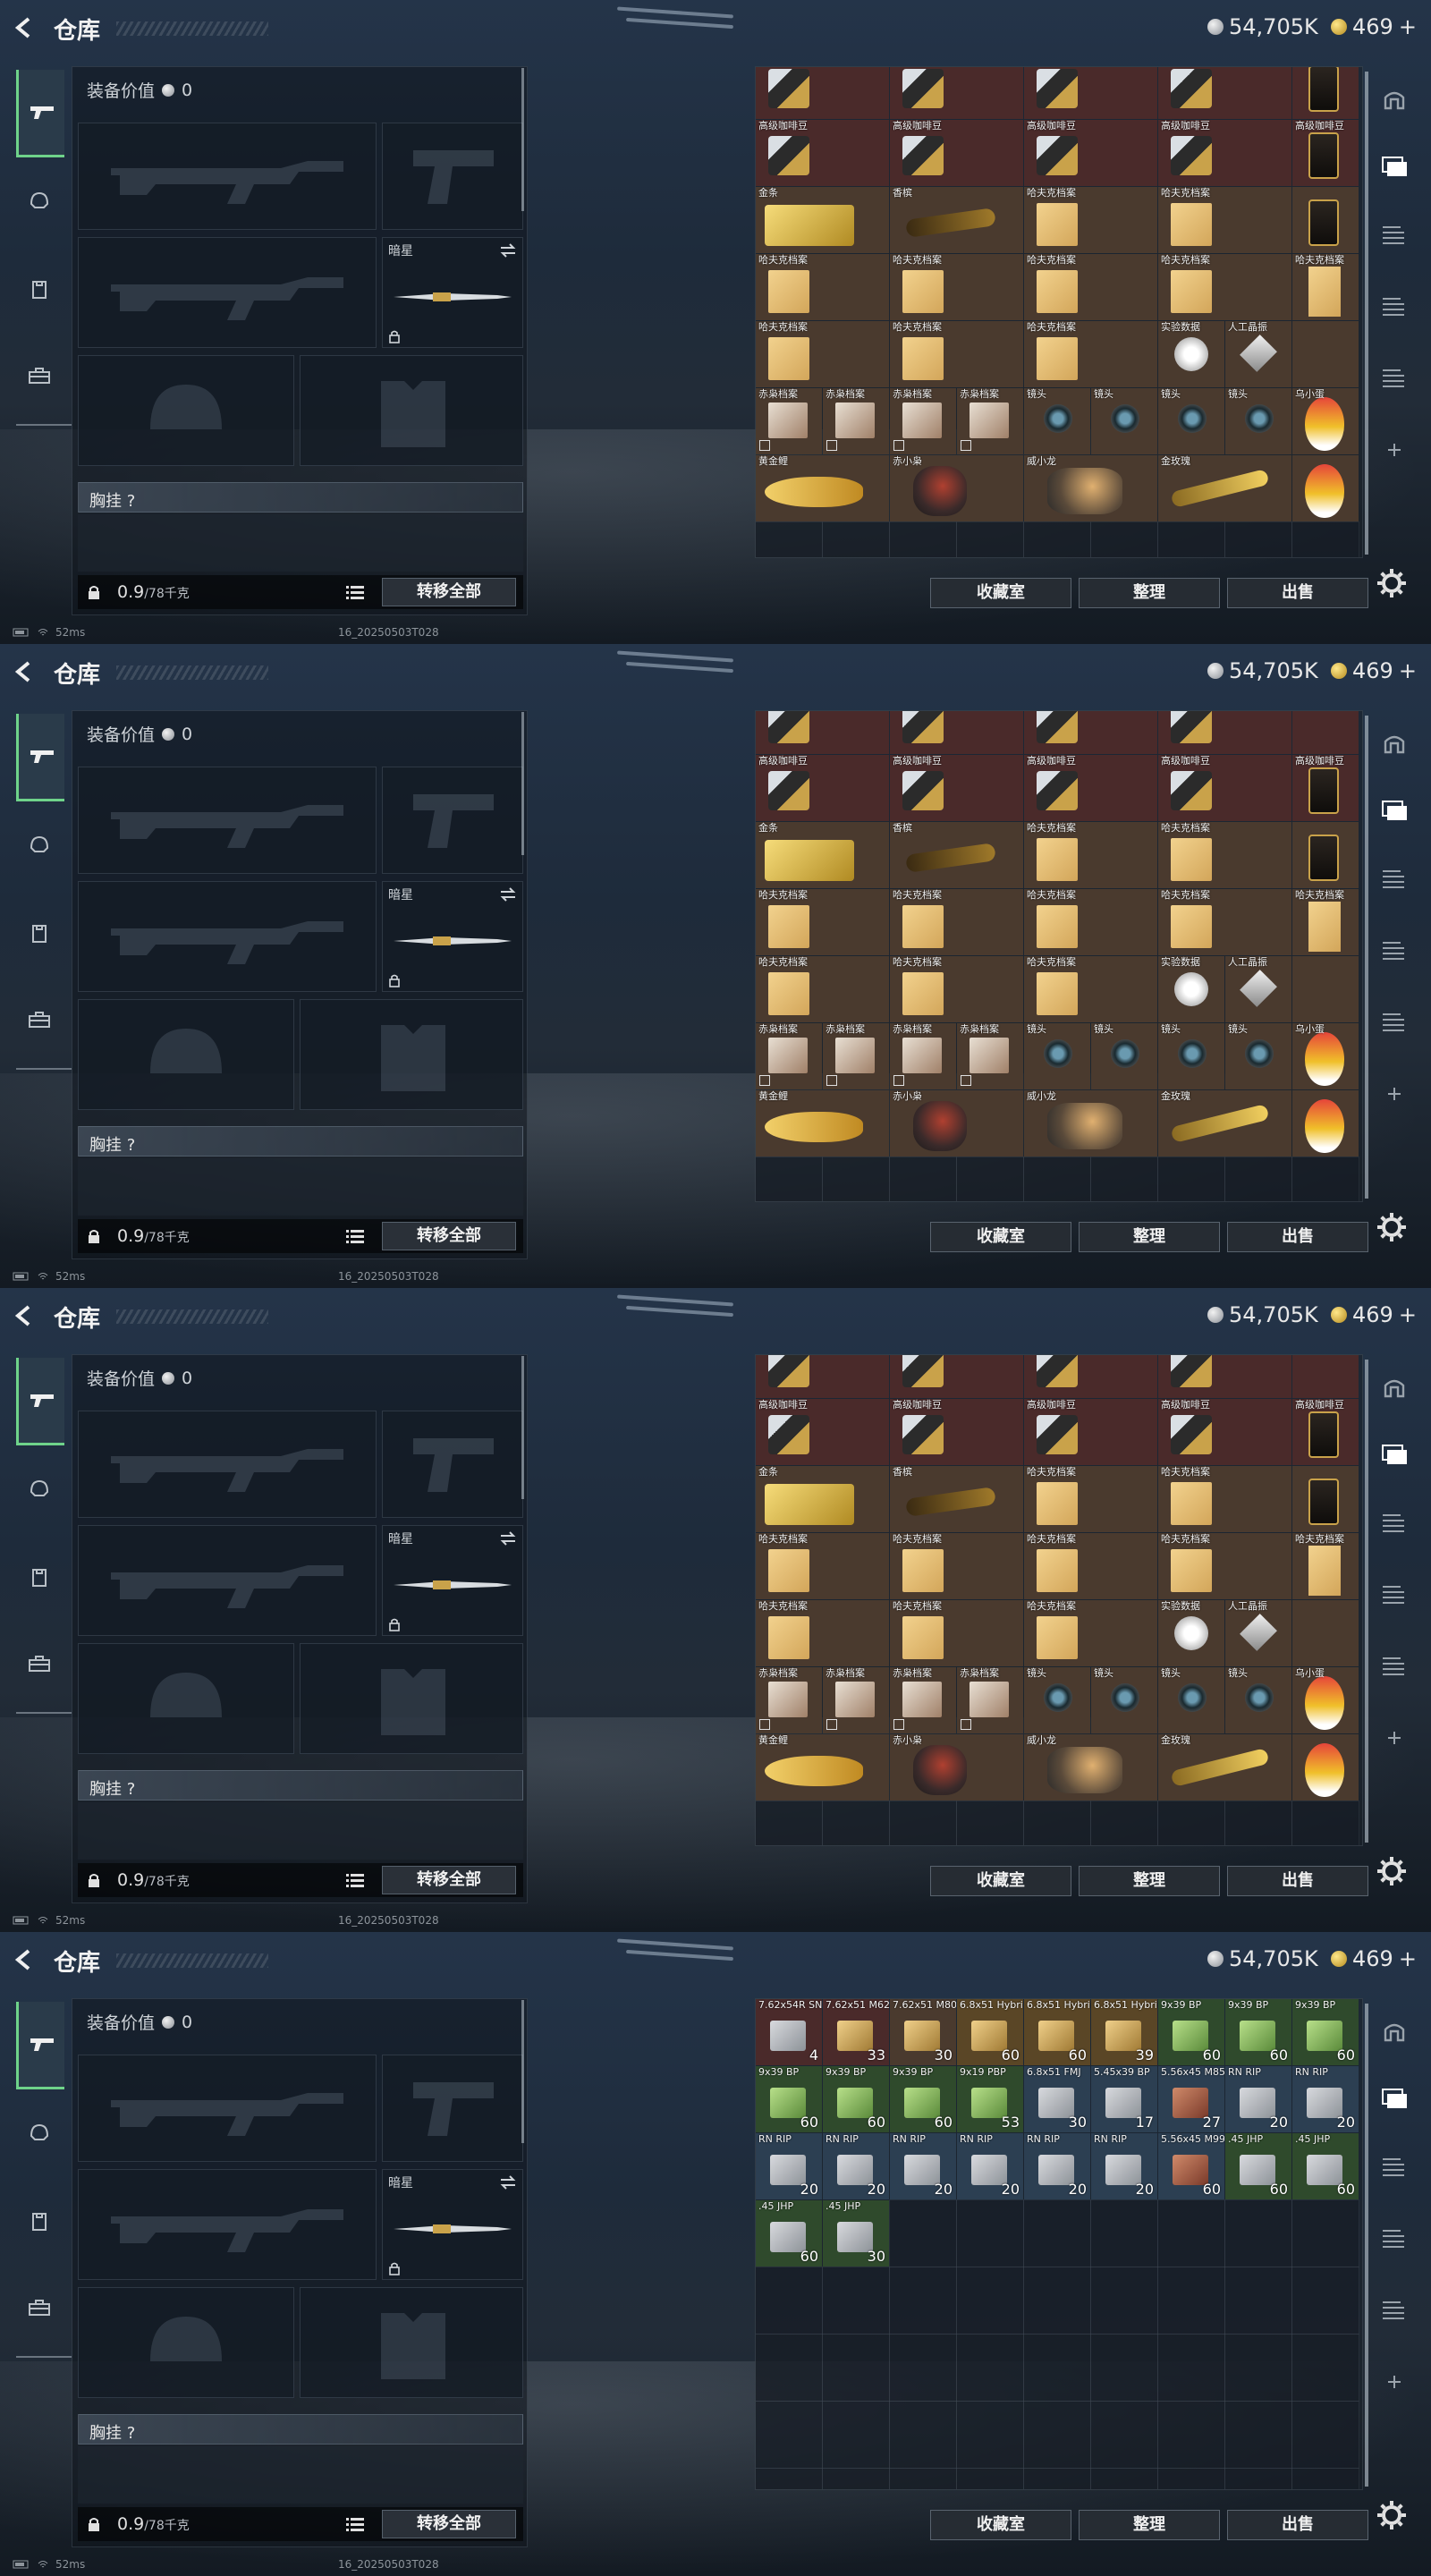  What do you see at coordinates (412, 410) in the screenshot?
I see `armor-slot` at bounding box center [412, 410].